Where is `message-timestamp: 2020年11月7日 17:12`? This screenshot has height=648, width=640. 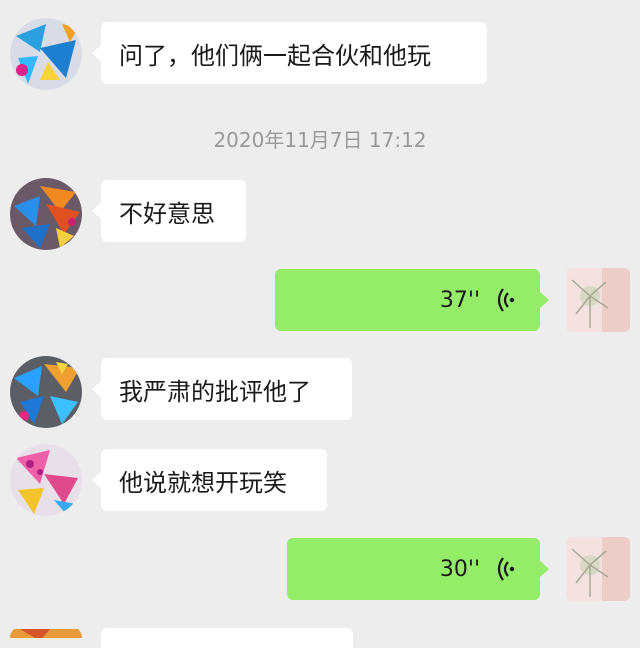
message-timestamp: 2020年11月7日 17:12 is located at coordinates (320, 140).